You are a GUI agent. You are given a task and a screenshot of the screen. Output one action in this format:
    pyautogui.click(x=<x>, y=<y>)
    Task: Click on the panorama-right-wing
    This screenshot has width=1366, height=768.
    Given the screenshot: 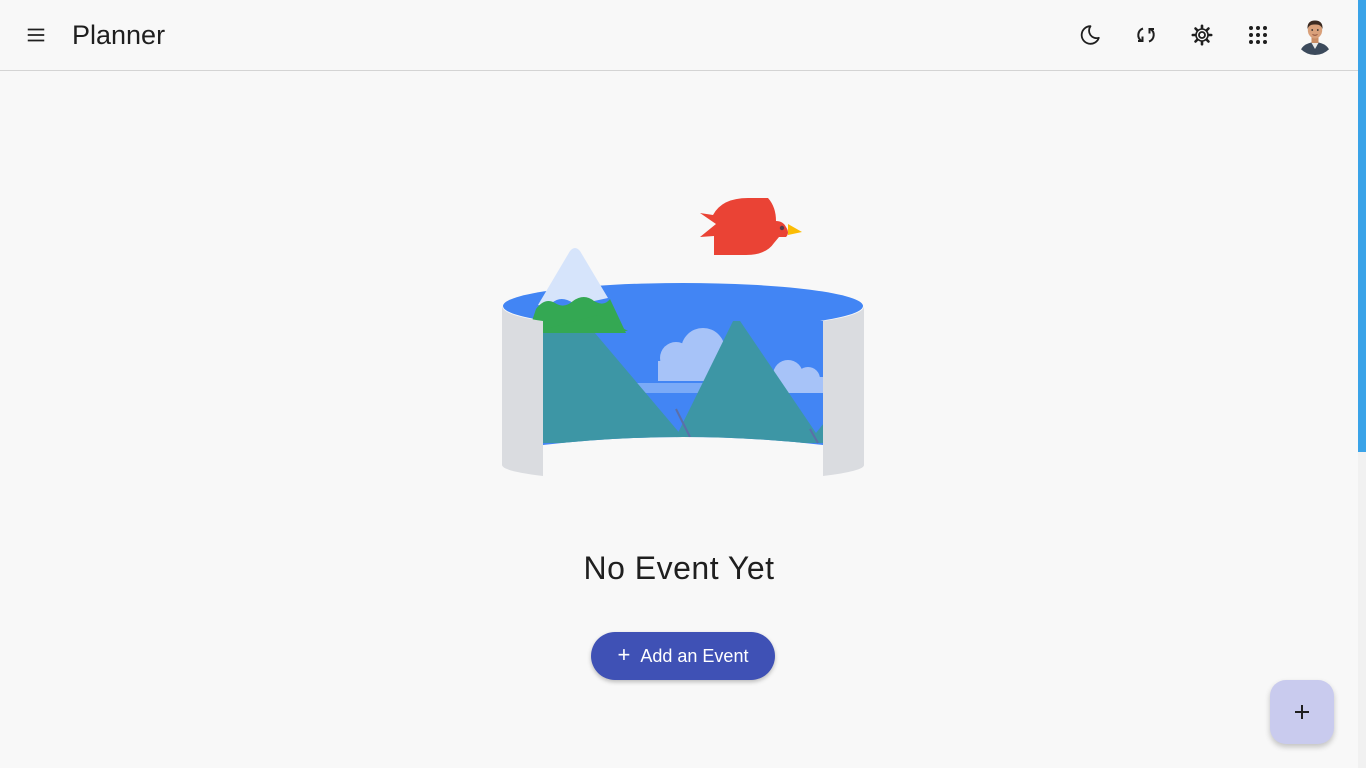 What is the action you would take?
    pyautogui.click(x=843, y=391)
    